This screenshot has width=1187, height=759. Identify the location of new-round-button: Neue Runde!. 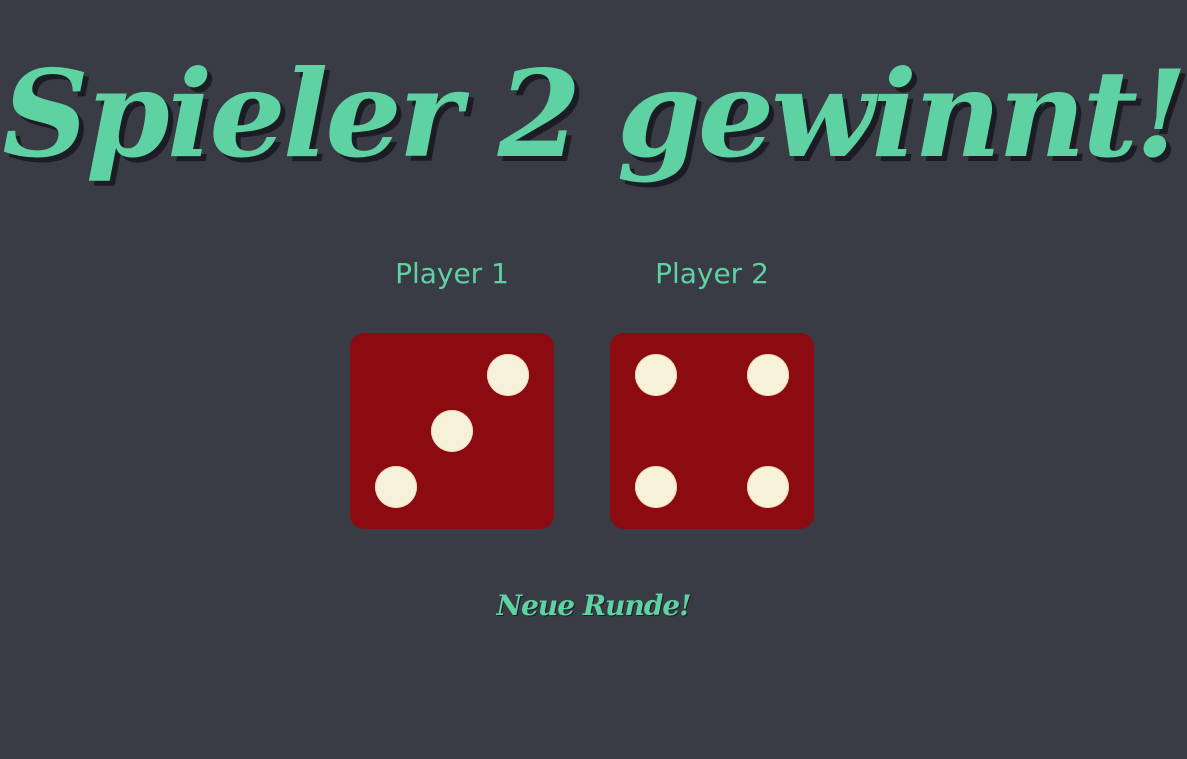
(593, 606).